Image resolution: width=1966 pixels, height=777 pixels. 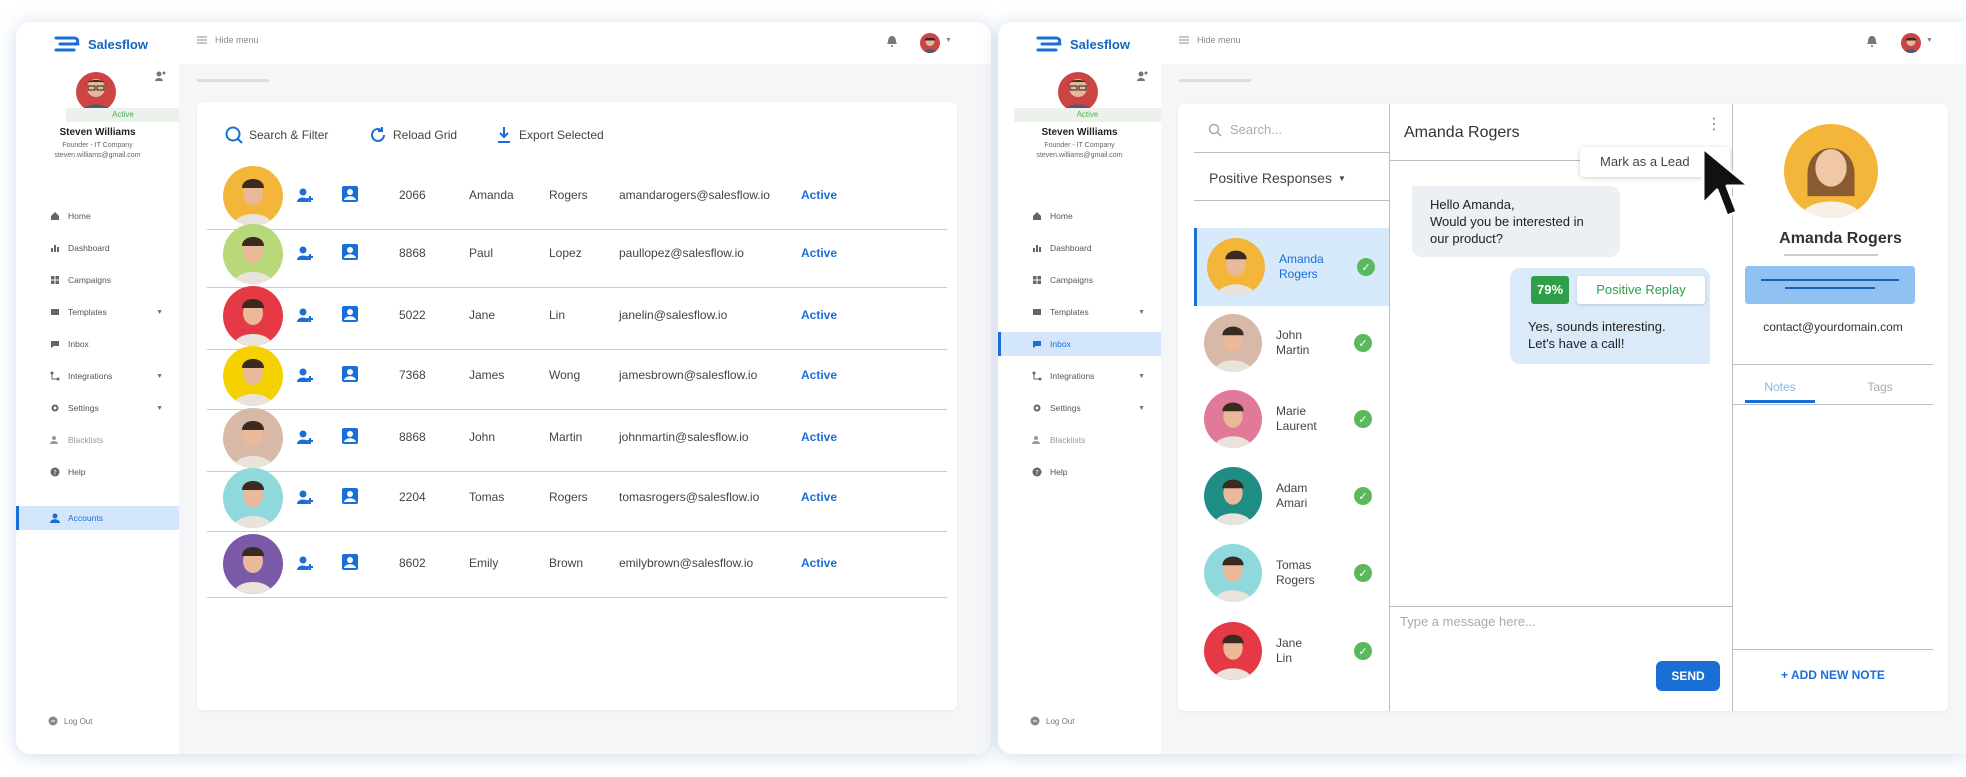 I want to click on profile-avatar-large, so click(x=1831, y=171).